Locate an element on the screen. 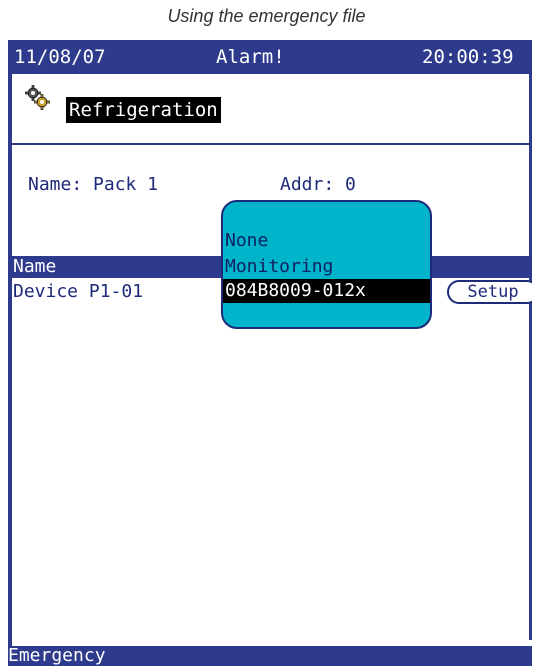 This screenshot has width=533, height=666. caption: Using the emergency file is located at coordinates (266, 16).